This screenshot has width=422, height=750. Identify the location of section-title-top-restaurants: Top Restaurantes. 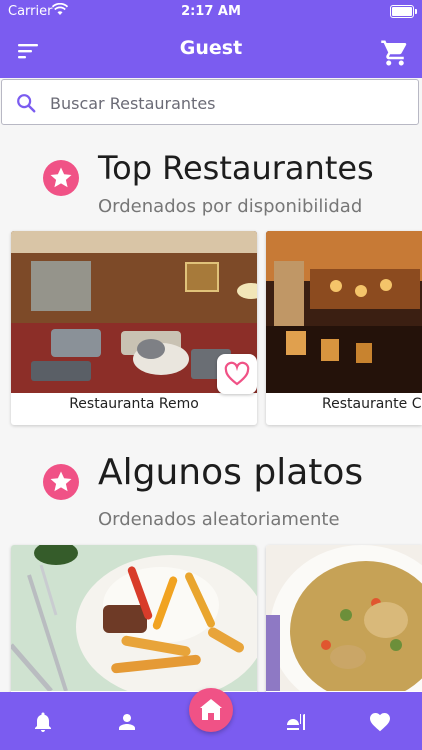
(236, 168).